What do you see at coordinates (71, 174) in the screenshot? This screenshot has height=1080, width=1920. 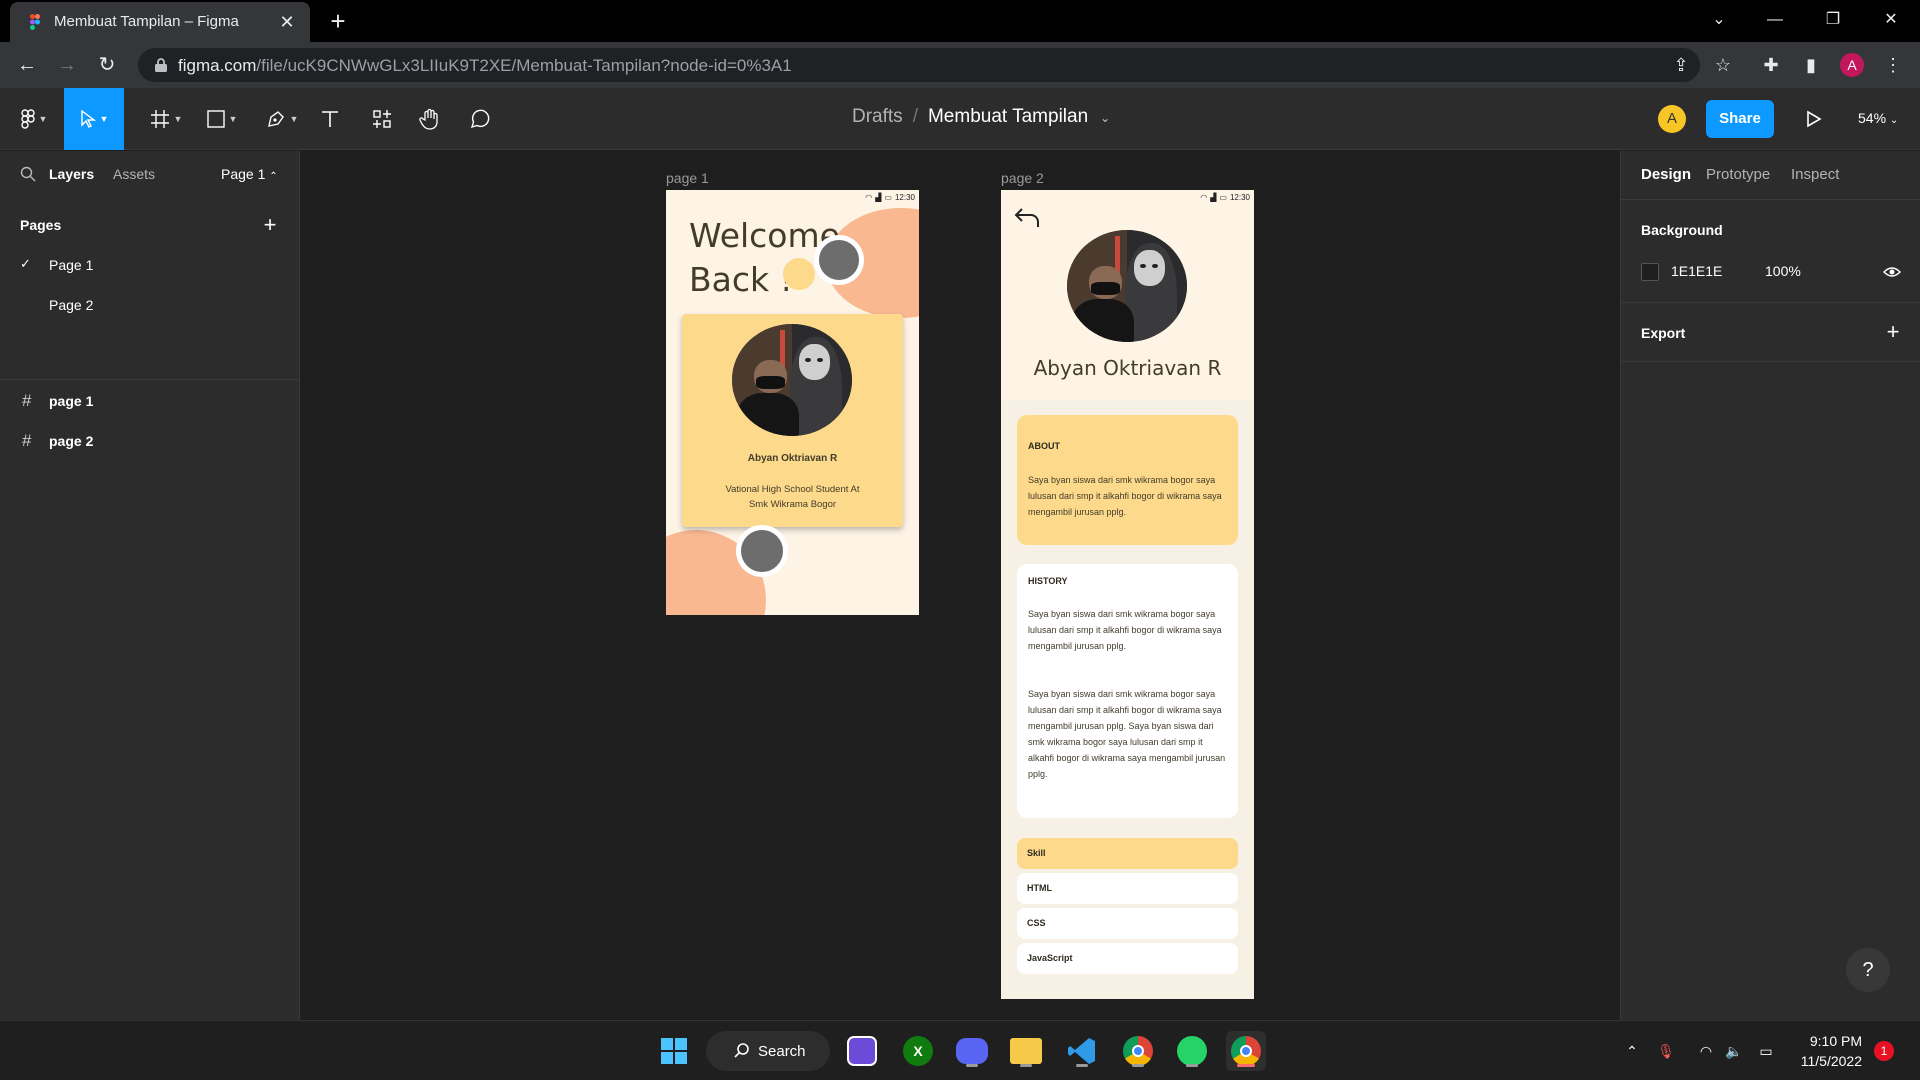 I see `tab-layers: Layers` at bounding box center [71, 174].